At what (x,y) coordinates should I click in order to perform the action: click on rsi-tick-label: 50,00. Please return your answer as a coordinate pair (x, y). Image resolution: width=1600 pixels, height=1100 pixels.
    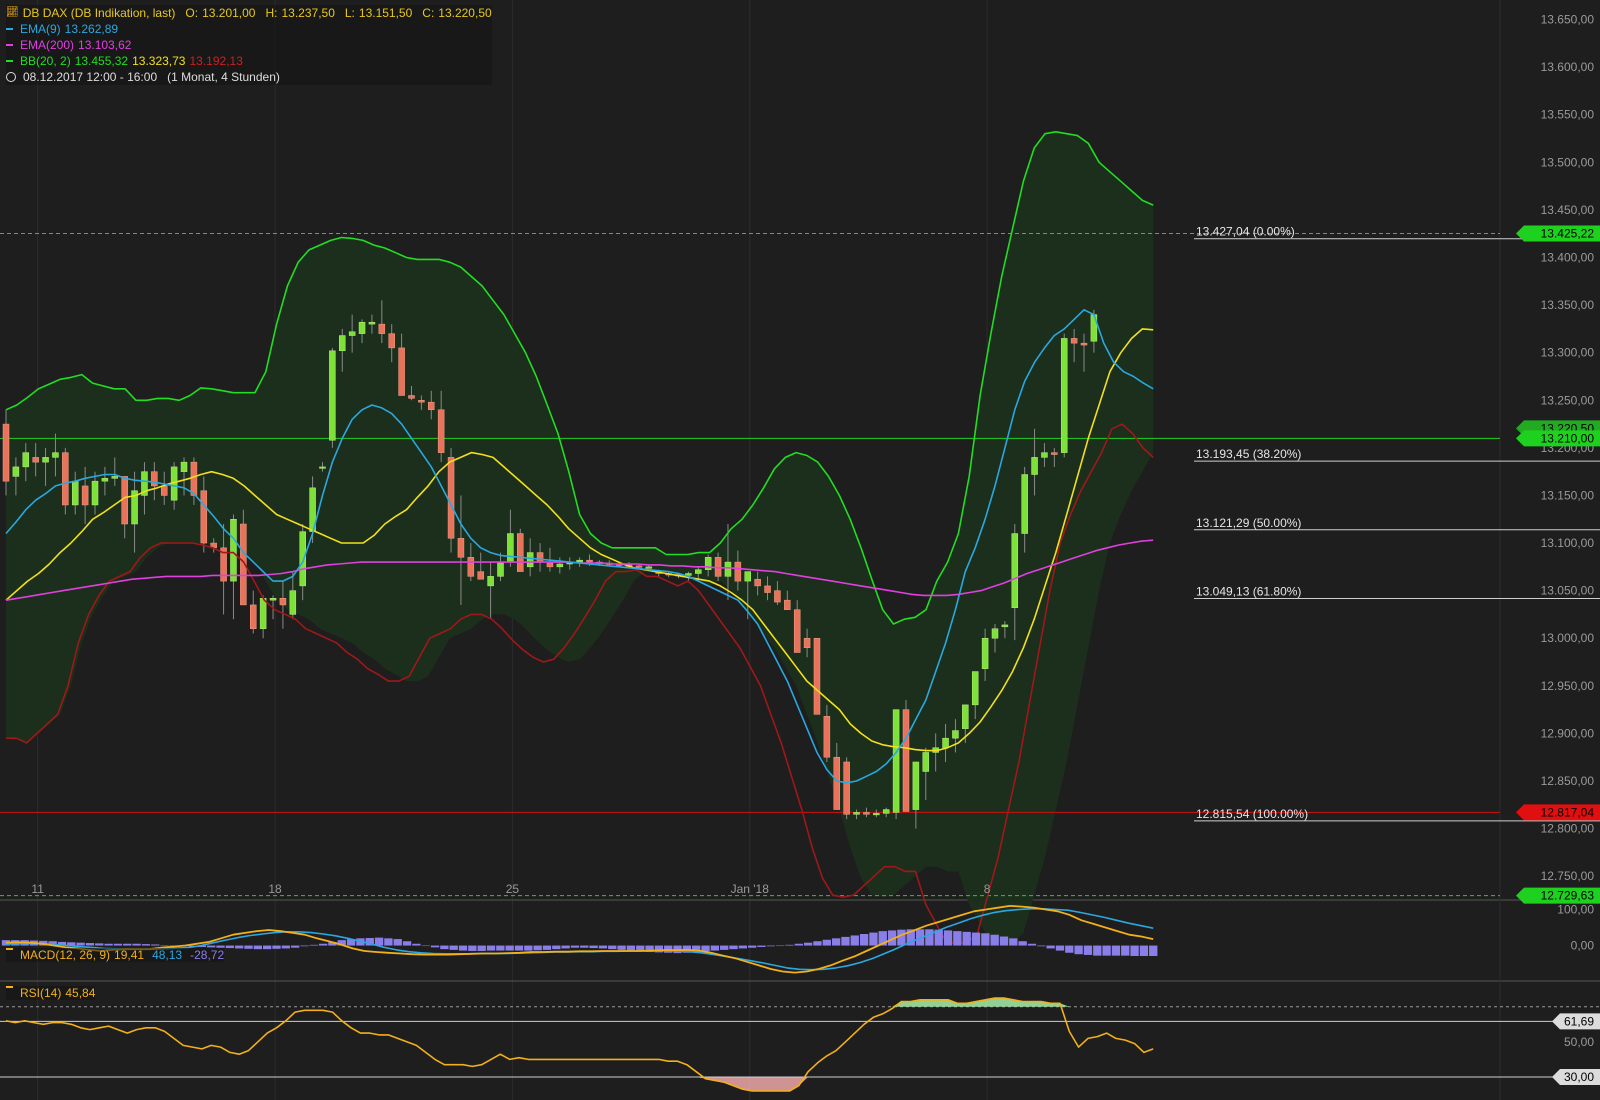
    Looking at the image, I should click on (1579, 1042).